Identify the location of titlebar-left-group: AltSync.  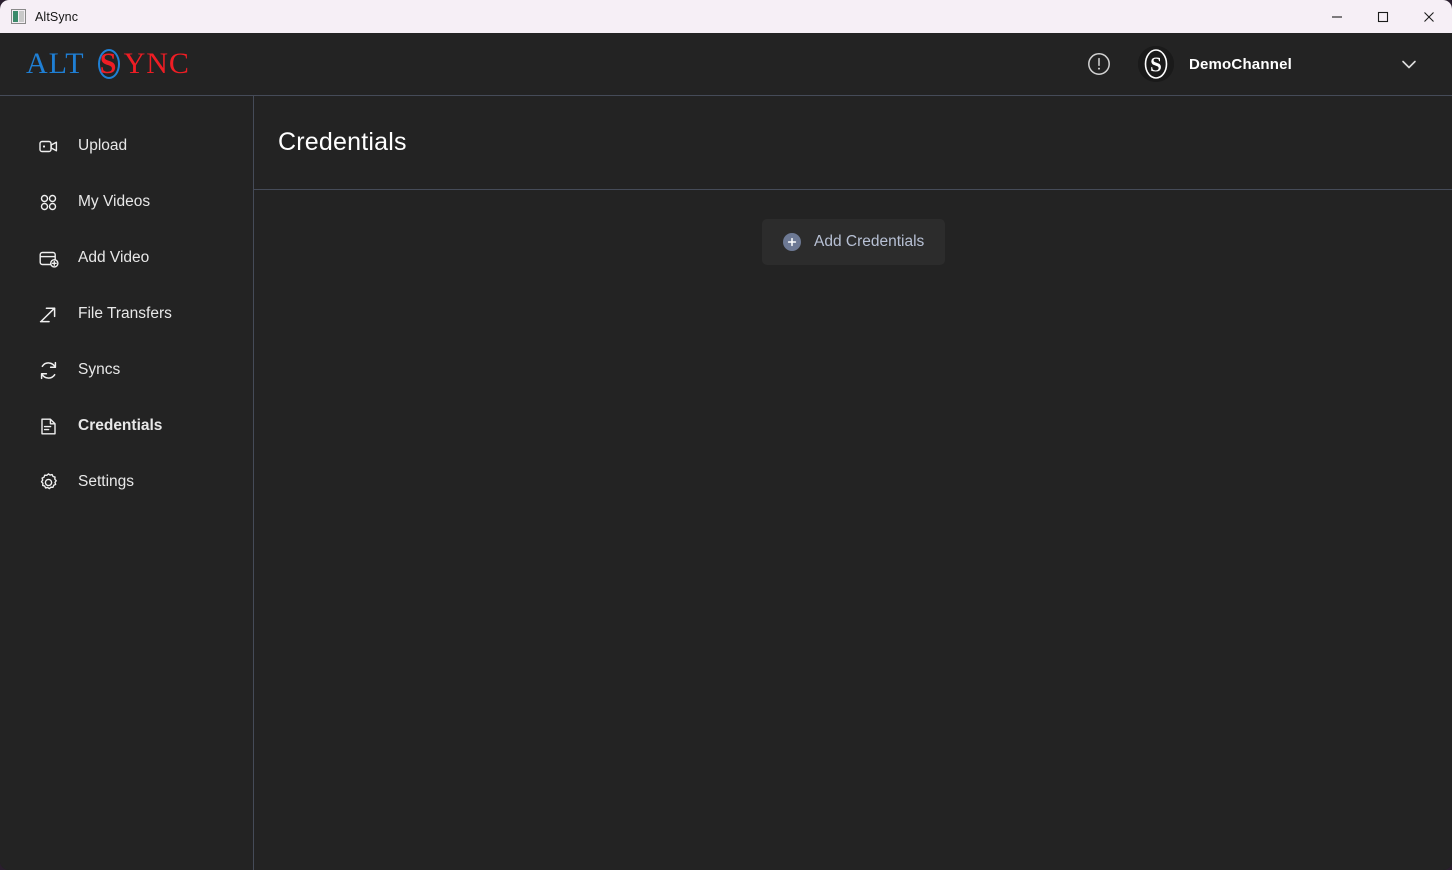
(39, 16).